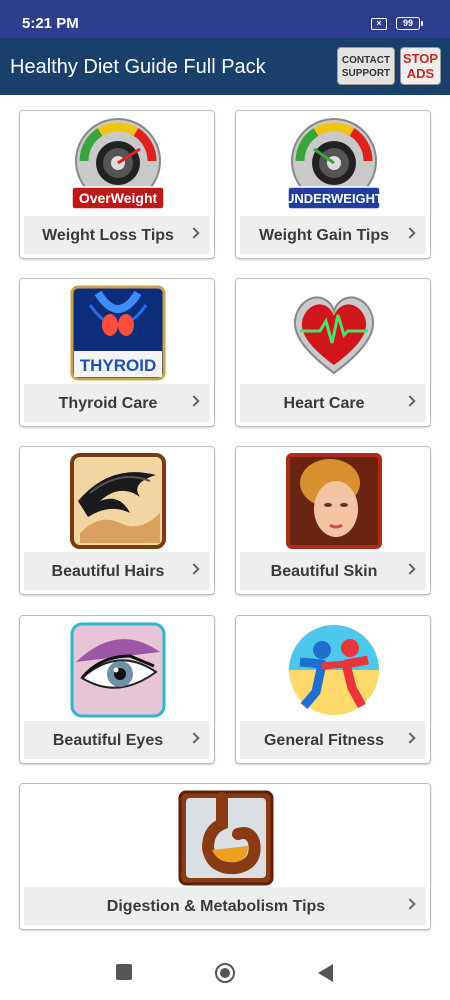  I want to click on battery-icon: 99, so click(409, 23).